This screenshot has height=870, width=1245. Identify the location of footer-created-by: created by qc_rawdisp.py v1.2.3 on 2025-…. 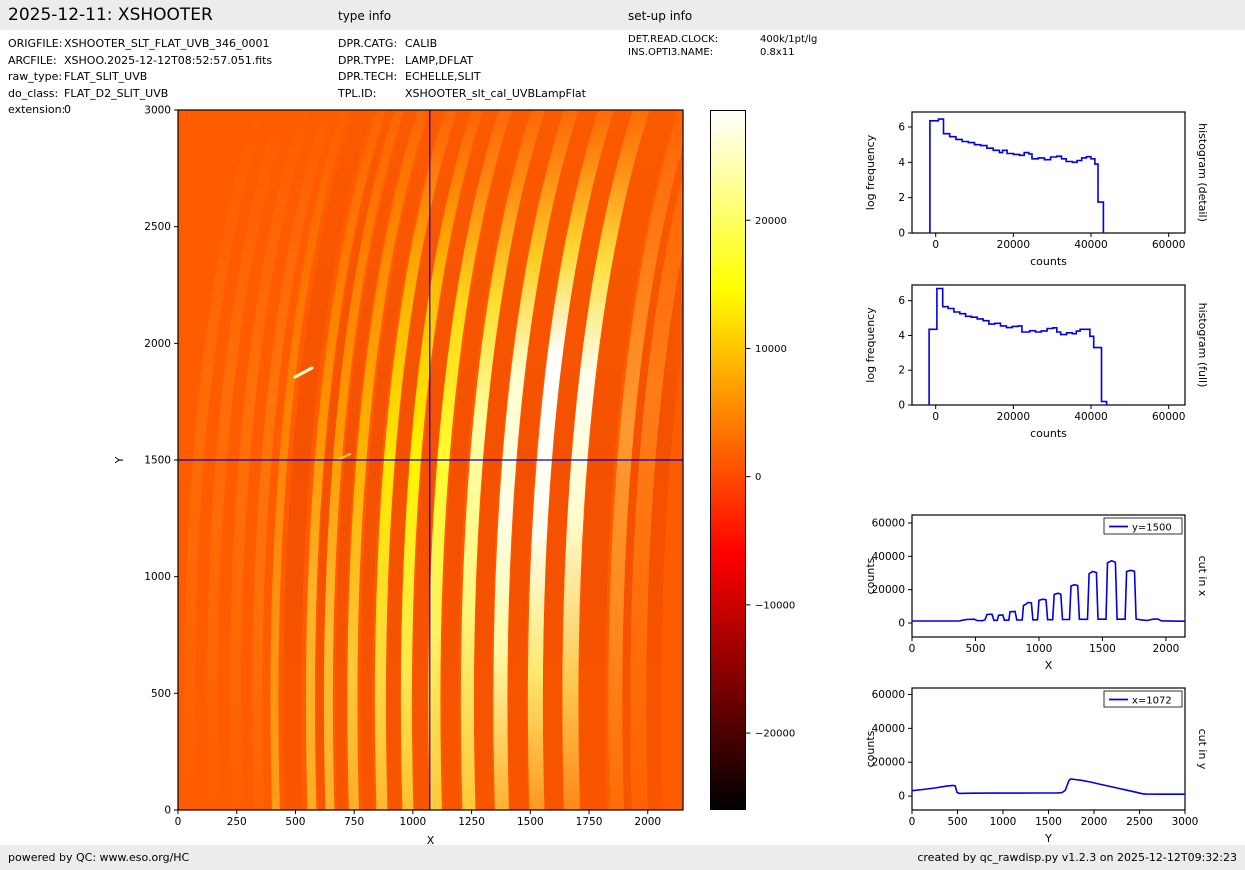
(1077, 857).